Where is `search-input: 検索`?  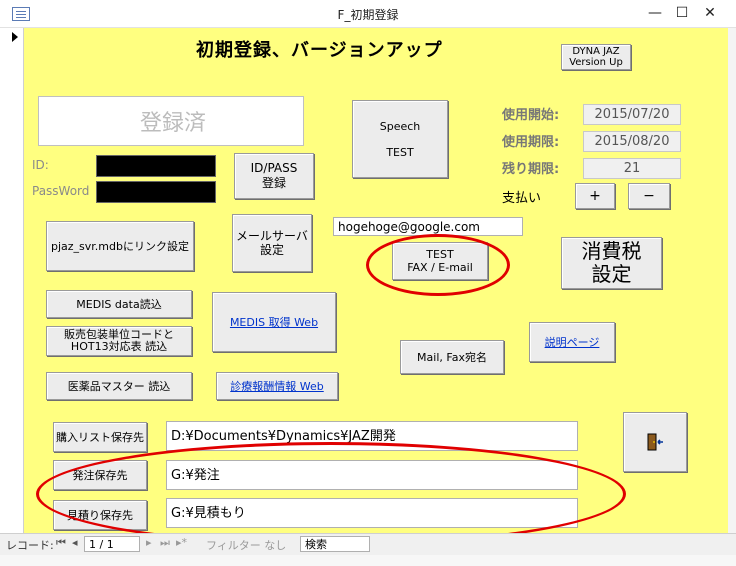
search-input: 検索 is located at coordinates (335, 544).